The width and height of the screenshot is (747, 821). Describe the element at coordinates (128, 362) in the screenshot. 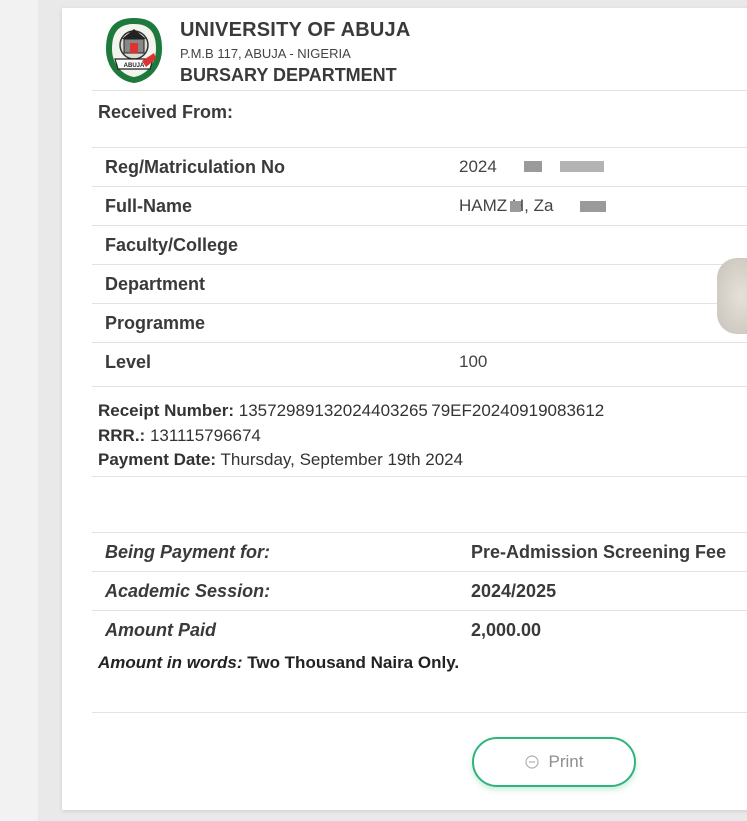

I see `row-label: Level` at that location.